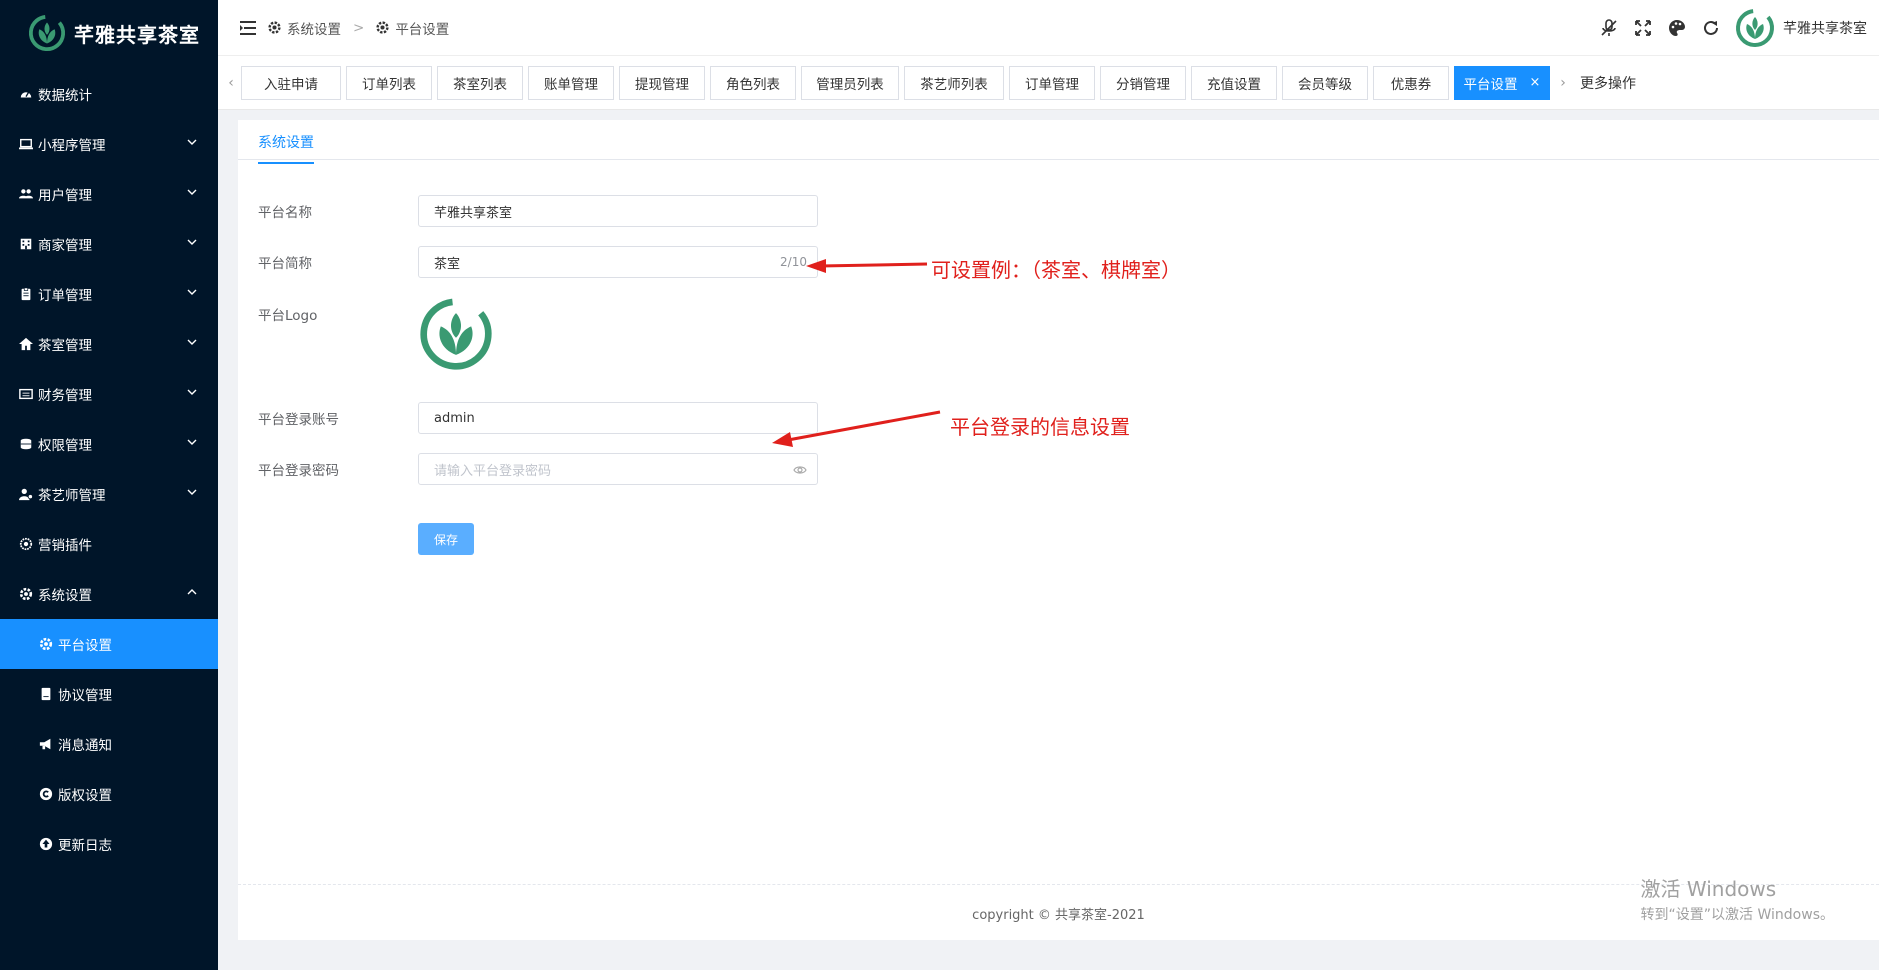  I want to click on breadcrumb-item: 系统设置, so click(314, 28).